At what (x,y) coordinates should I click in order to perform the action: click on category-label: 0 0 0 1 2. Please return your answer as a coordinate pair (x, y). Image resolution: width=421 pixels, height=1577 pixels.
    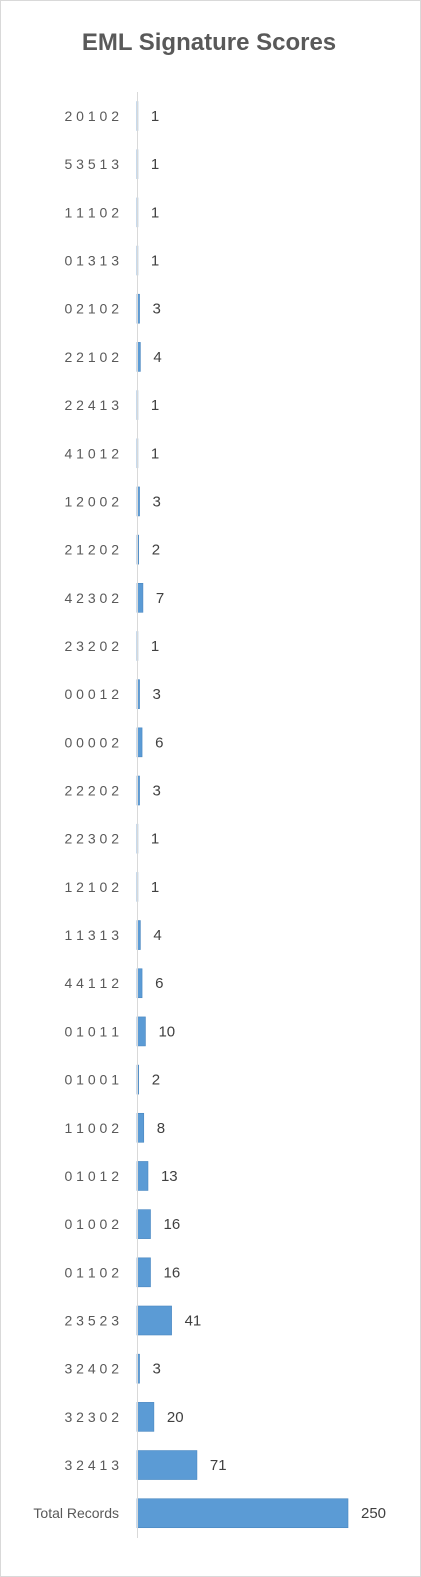
    Looking at the image, I should click on (92, 694).